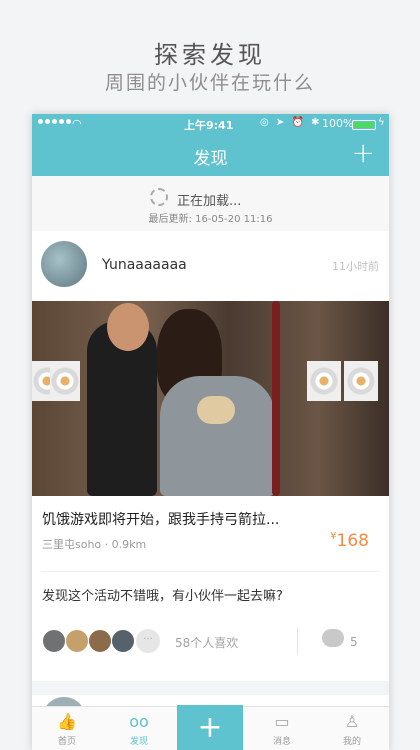  I want to click on person-head, so click(128, 327).